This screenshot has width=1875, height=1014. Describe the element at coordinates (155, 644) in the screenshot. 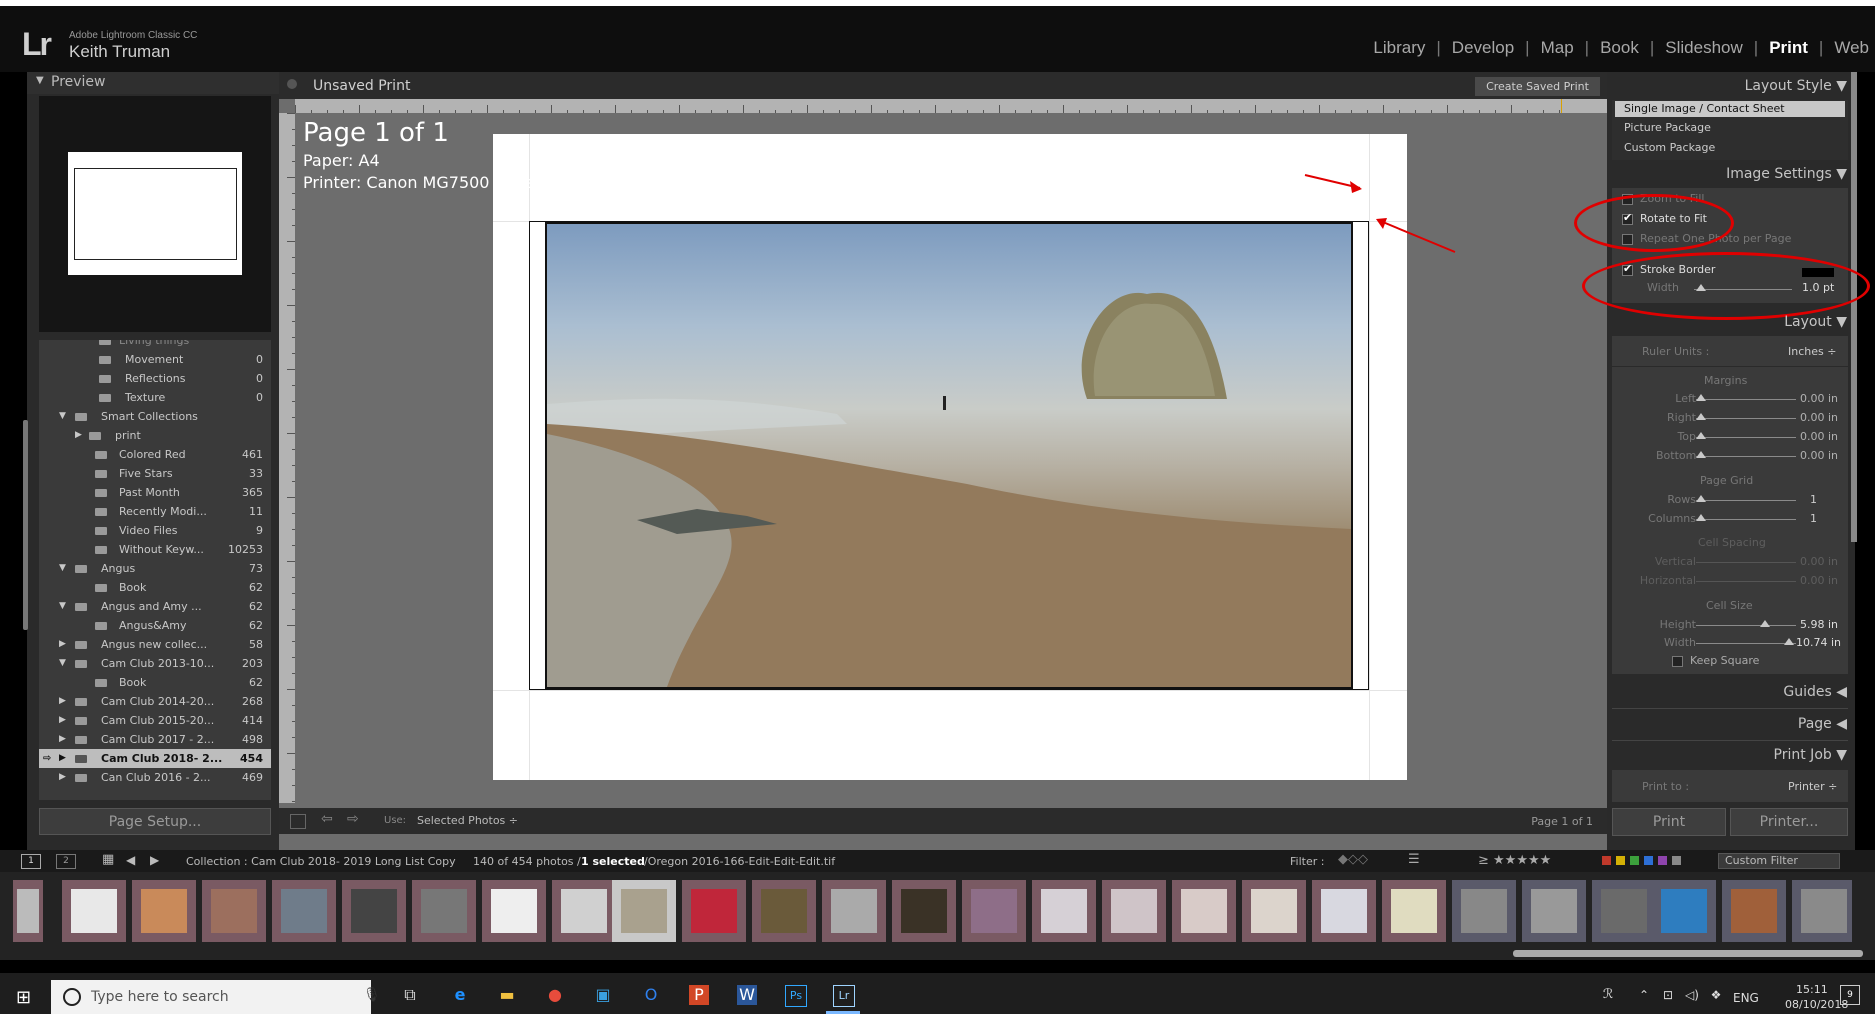

I see `collection-set-row: ▶ Angus new collec... 58` at that location.